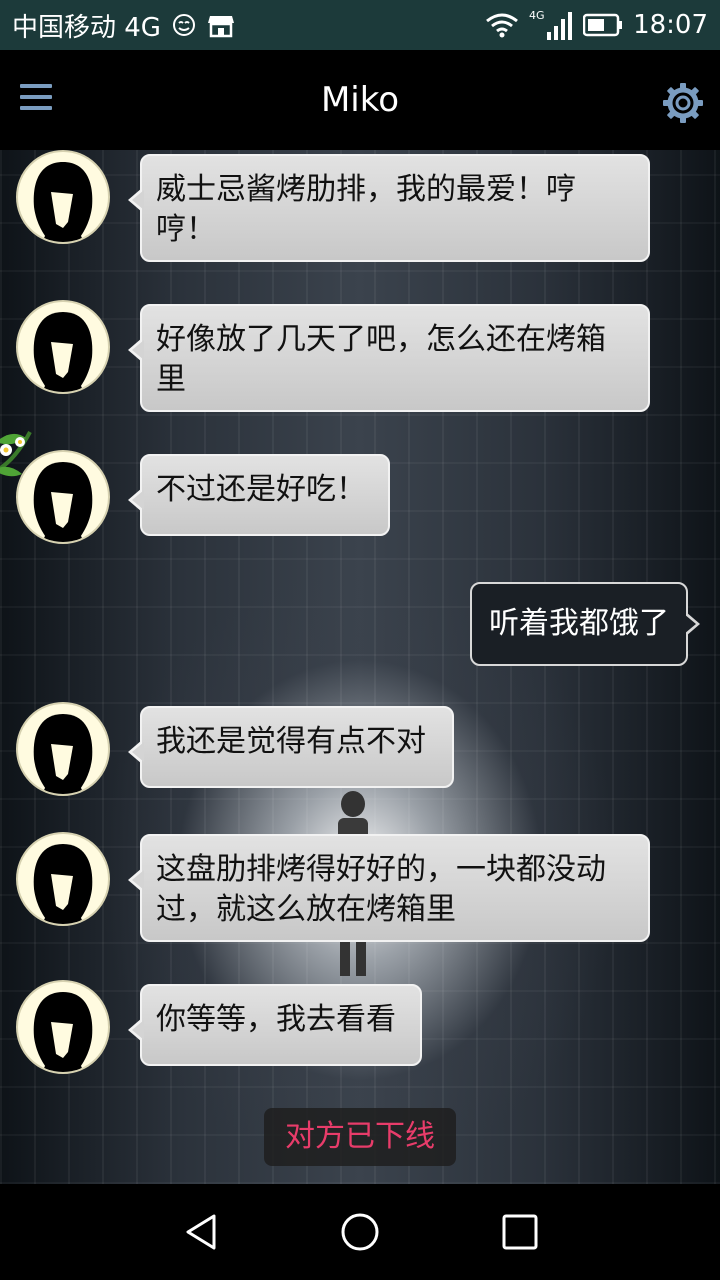 The height and width of the screenshot is (1280, 720). I want to click on message-bubble: 不过还是好吃！, so click(259, 495).